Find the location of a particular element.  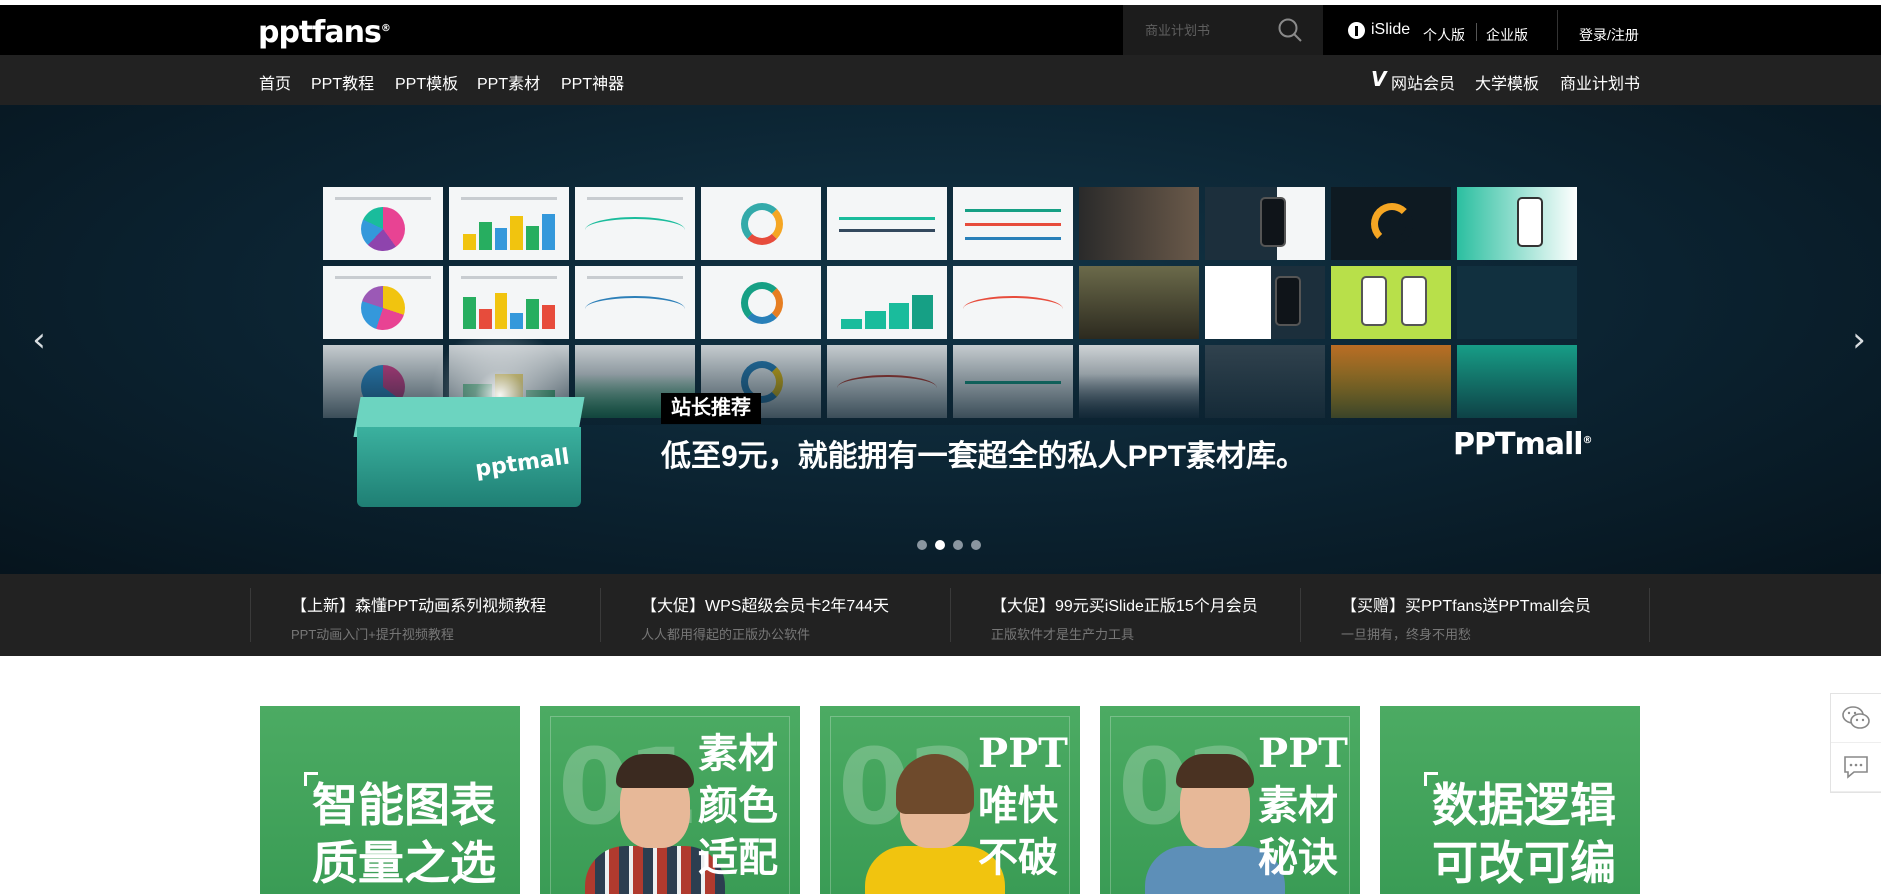

news-title: 【大促】WPS超级会员卡2年744天 is located at coordinates (795, 604).